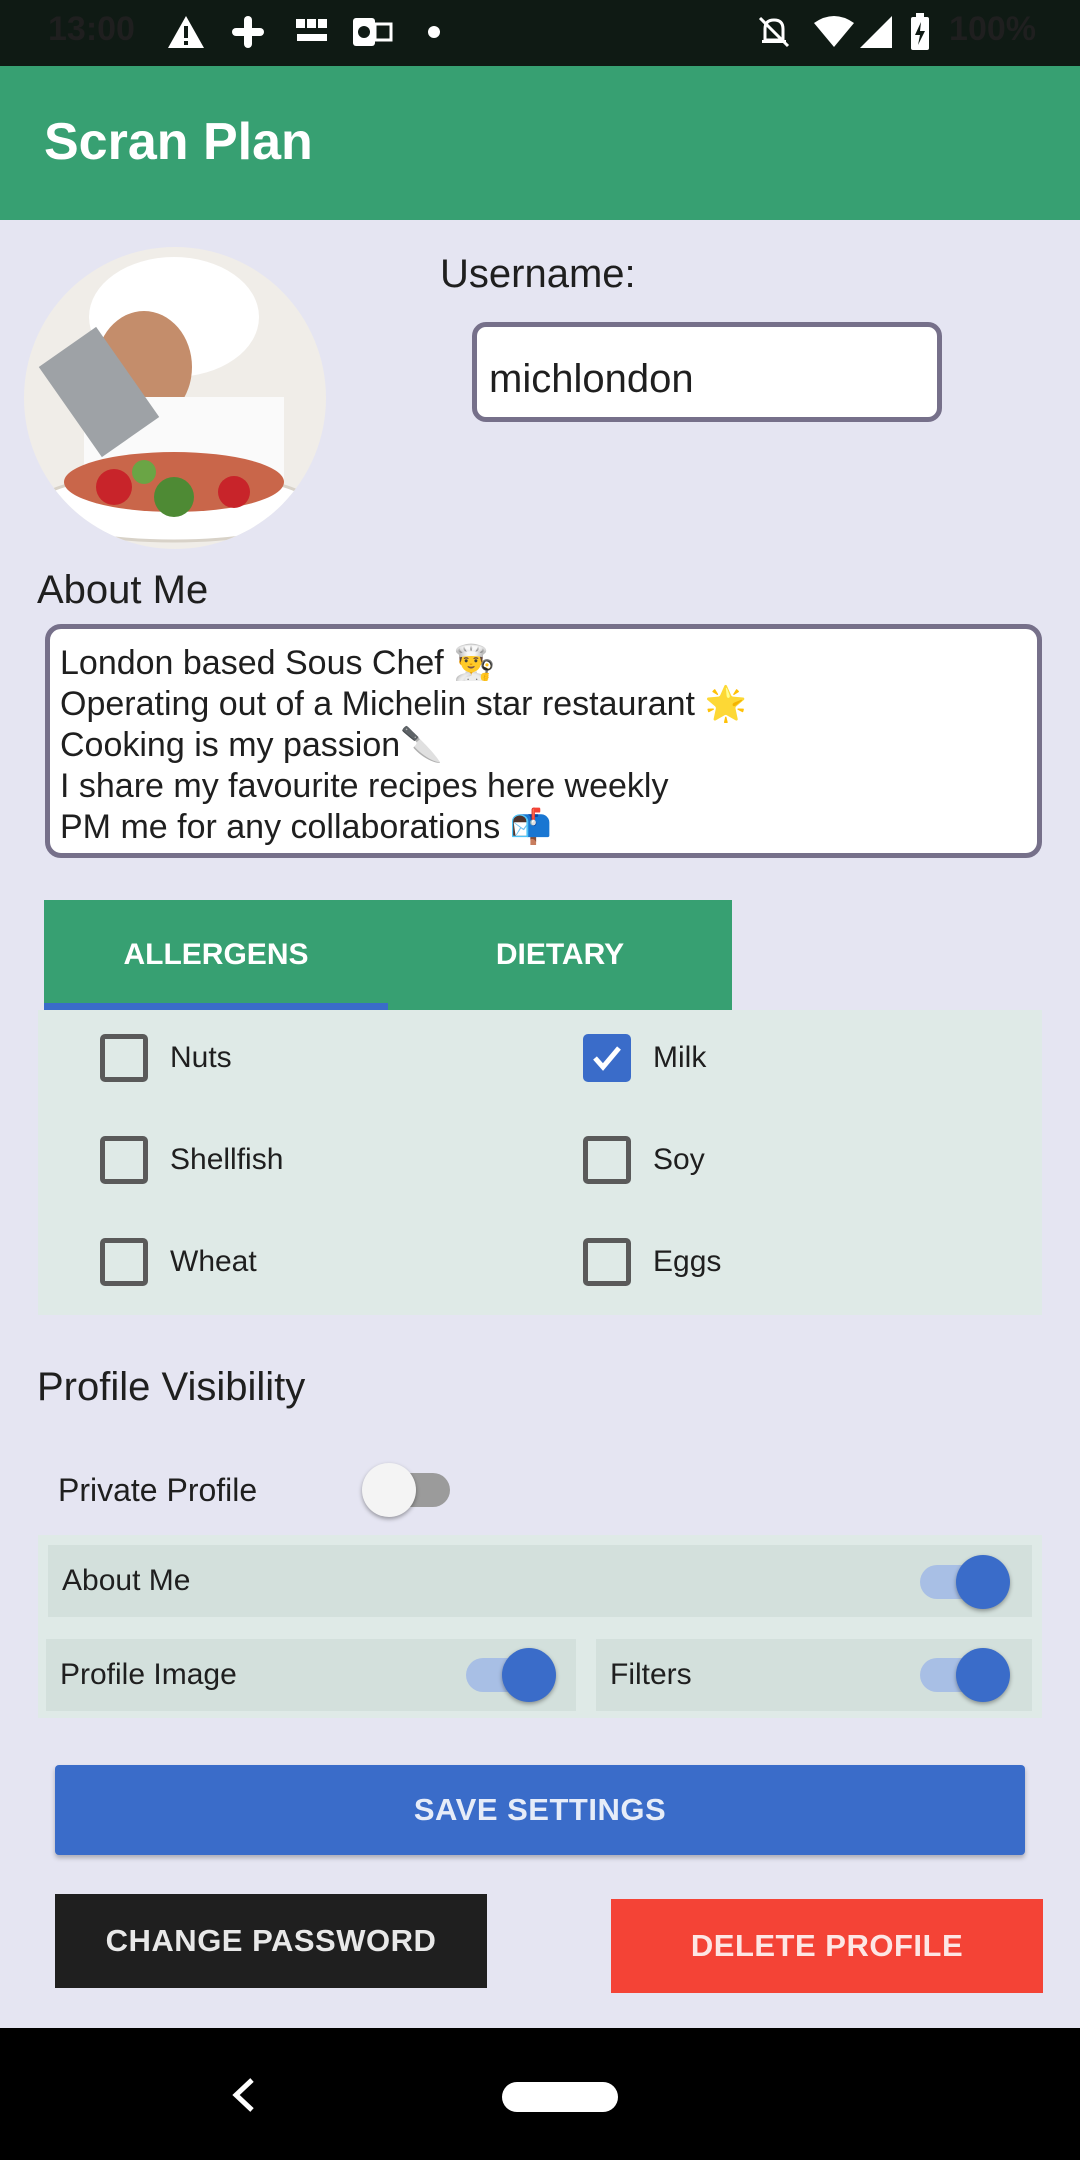  Describe the element at coordinates (540, 1810) in the screenshot. I see `save-settings-button: SAVE SETTINGS` at that location.